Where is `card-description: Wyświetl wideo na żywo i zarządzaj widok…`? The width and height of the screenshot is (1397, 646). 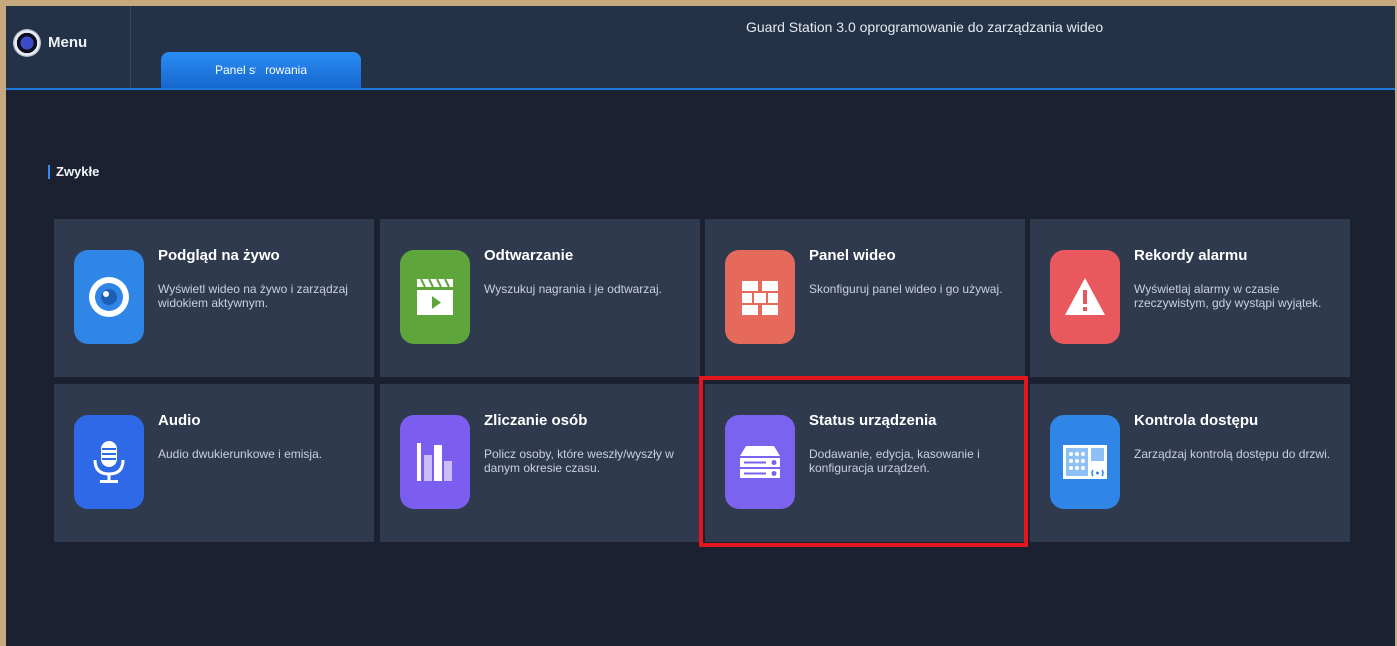
card-description: Wyświetl wideo na żywo i zarządzaj widok… is located at coordinates (253, 296).